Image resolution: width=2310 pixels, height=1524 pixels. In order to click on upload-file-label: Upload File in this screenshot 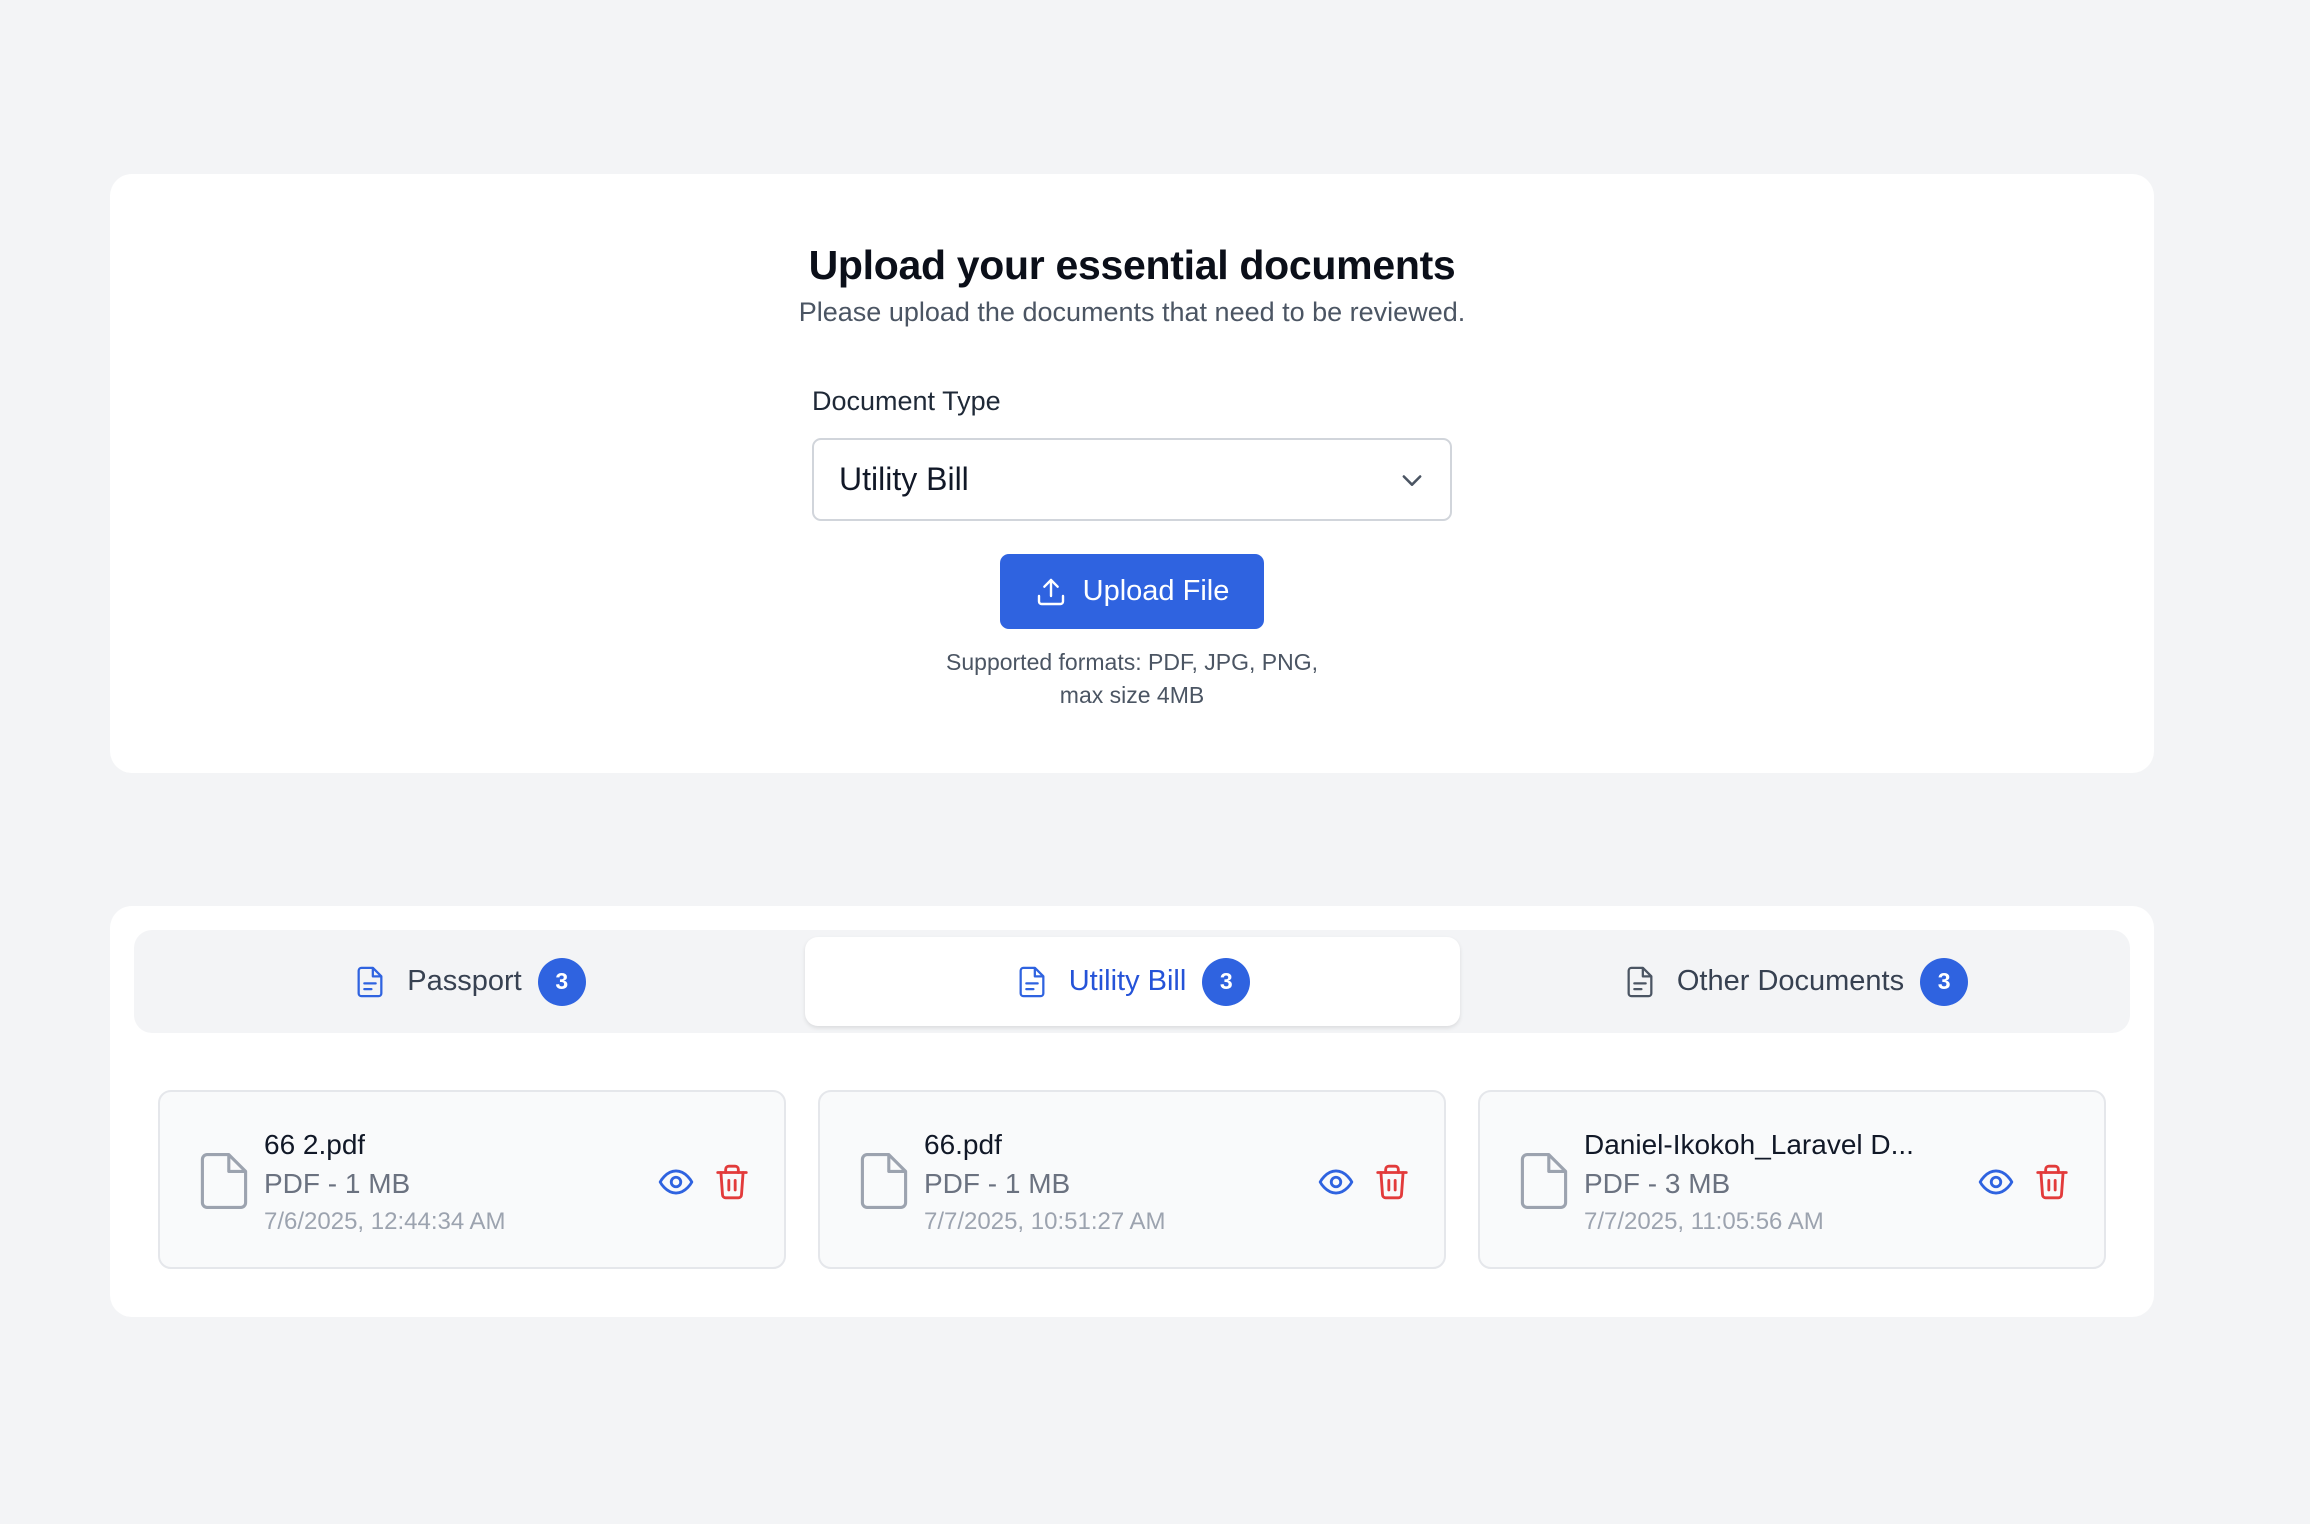, I will do `click(1156, 591)`.